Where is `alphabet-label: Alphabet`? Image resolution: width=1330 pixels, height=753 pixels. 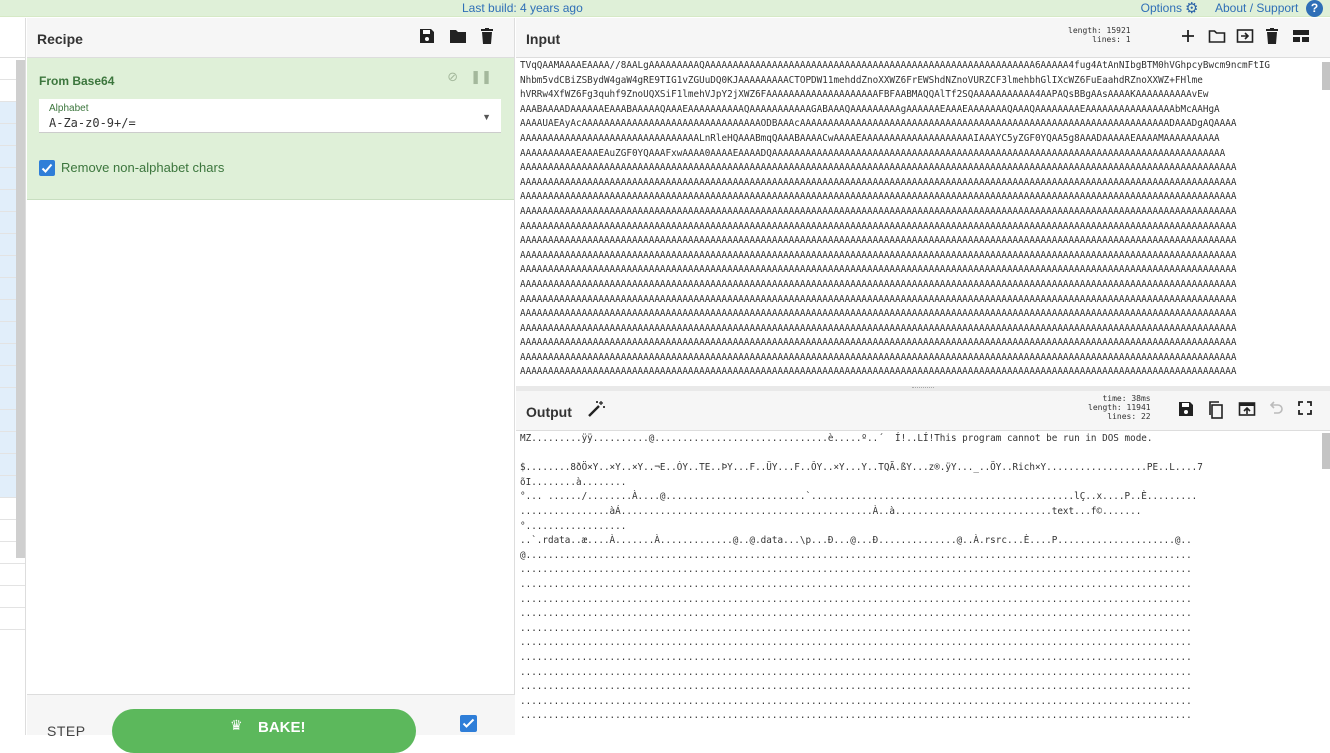
alphabet-label: Alphabet is located at coordinates (69, 108).